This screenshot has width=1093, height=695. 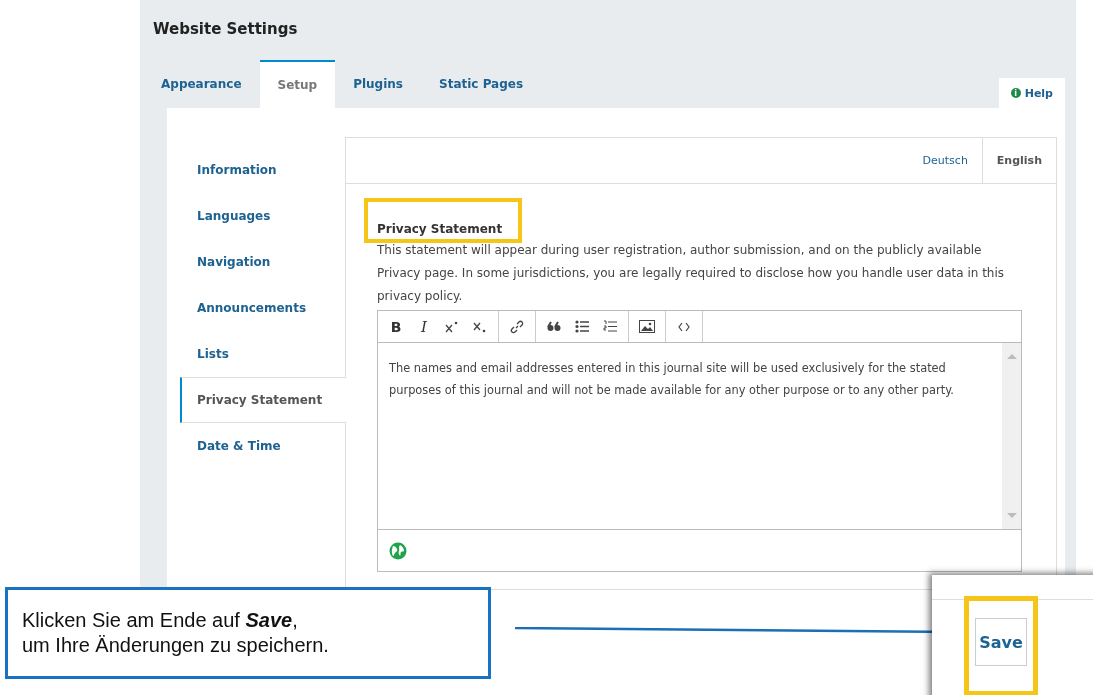 What do you see at coordinates (517, 326) in the screenshot?
I see `link-icon` at bounding box center [517, 326].